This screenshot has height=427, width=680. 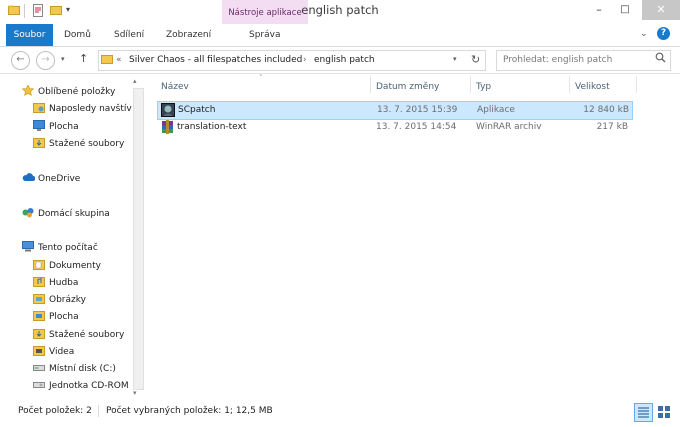 What do you see at coordinates (215, 60) in the screenshot?
I see `breadcrumb-silver-chaos: Silver Chaos - all filespatches included` at bounding box center [215, 60].